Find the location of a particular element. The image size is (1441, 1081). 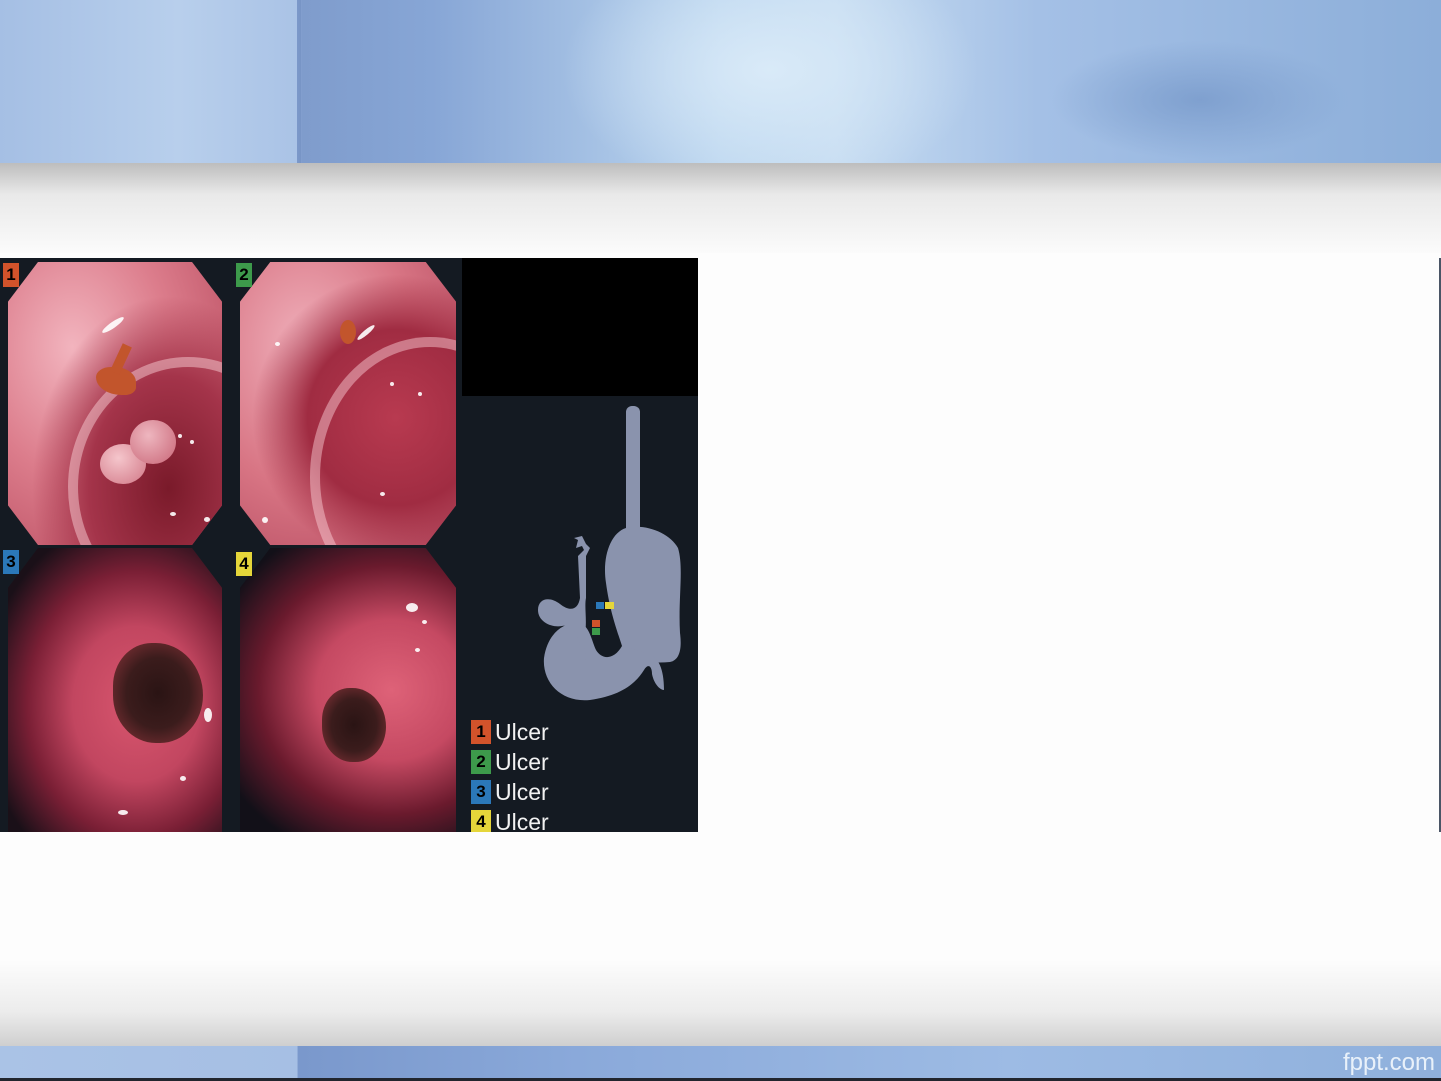

panel-number-2: 2 is located at coordinates (244, 275).